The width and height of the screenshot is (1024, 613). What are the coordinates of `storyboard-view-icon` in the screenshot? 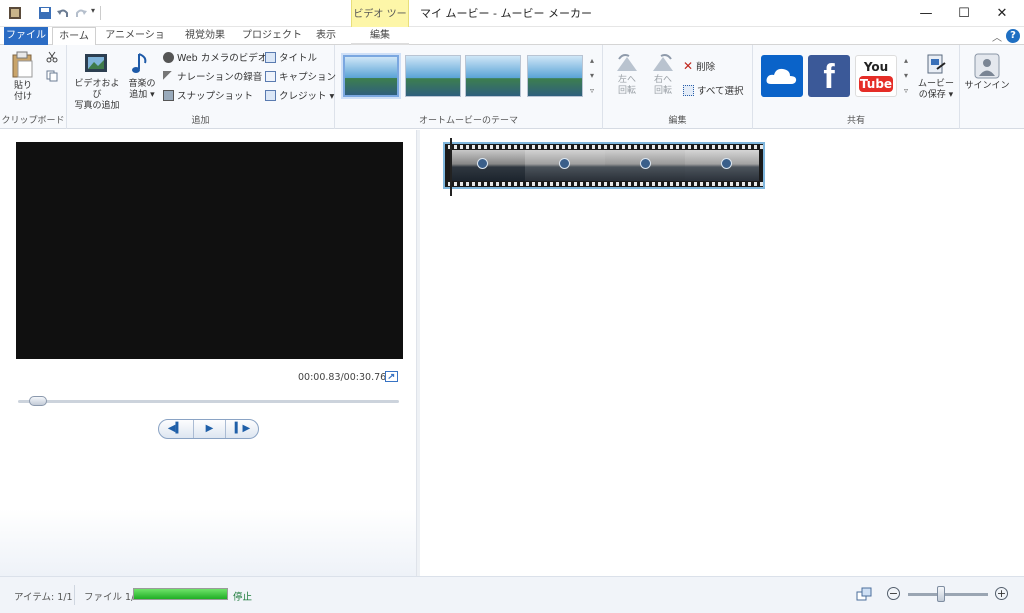 It's located at (864, 594).